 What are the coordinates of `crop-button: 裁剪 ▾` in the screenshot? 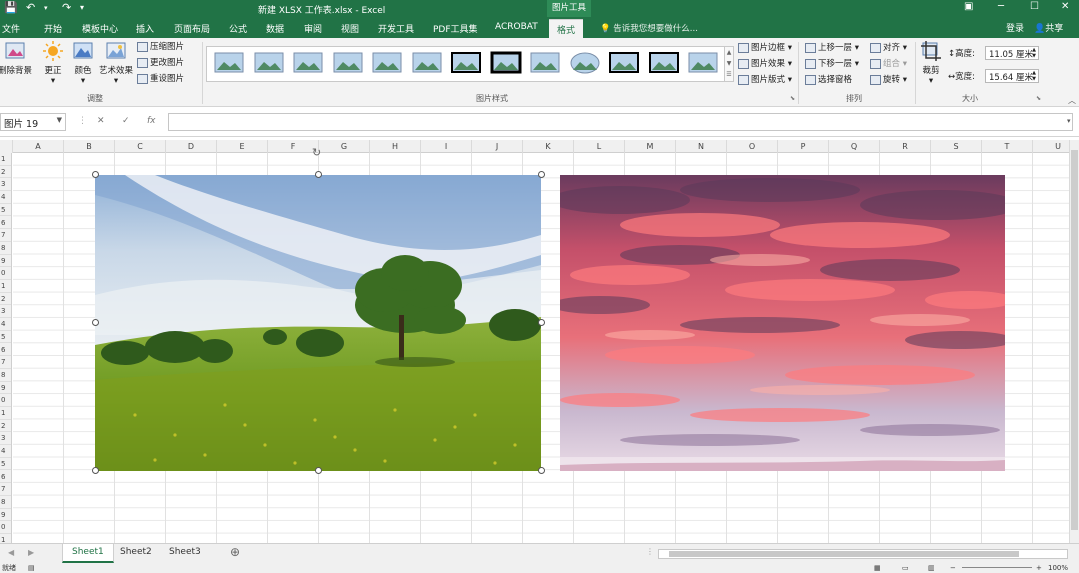 It's located at (931, 63).